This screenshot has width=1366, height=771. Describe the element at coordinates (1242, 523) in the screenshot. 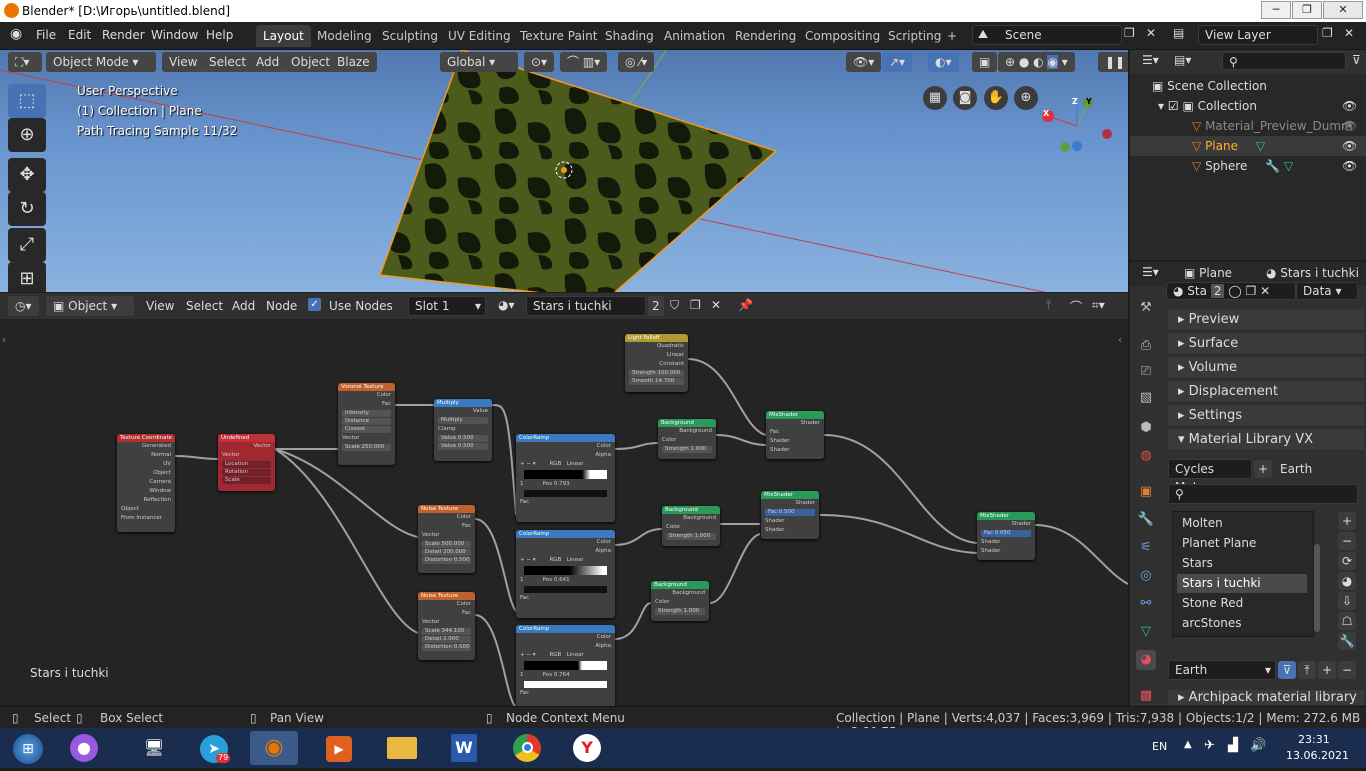

I see `list-item: Molten` at that location.